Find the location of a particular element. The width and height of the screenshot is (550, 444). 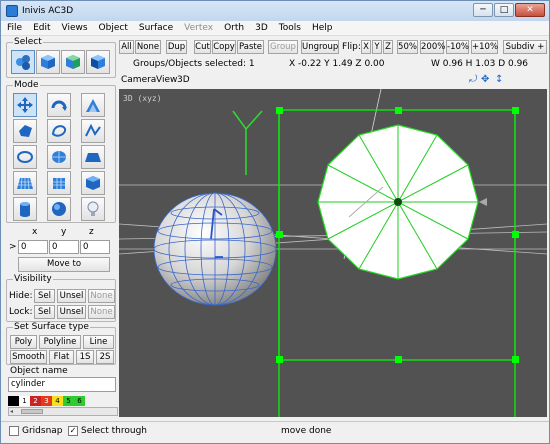

menu-orth: Orth is located at coordinates (234, 28).